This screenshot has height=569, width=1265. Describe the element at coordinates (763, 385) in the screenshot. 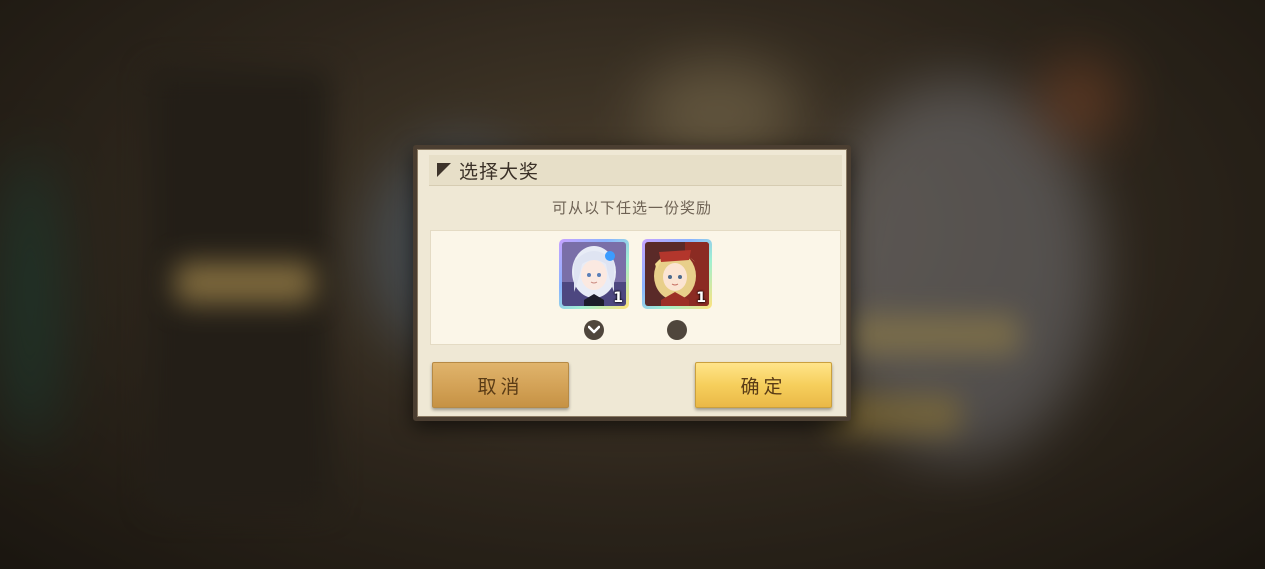

I see `confirm-button: 确定` at that location.